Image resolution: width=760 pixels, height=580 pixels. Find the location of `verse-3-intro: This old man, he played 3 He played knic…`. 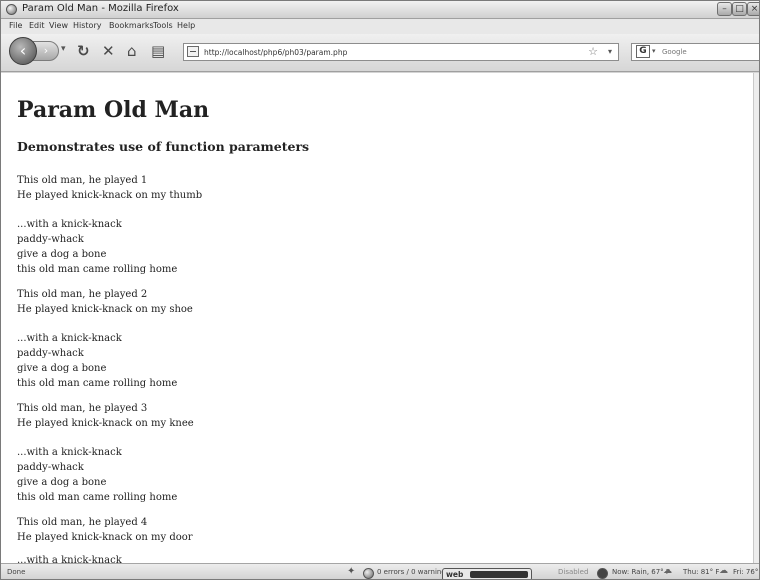

verse-3-intro: This old man, he played 3 He played knic… is located at coordinates (105, 416).